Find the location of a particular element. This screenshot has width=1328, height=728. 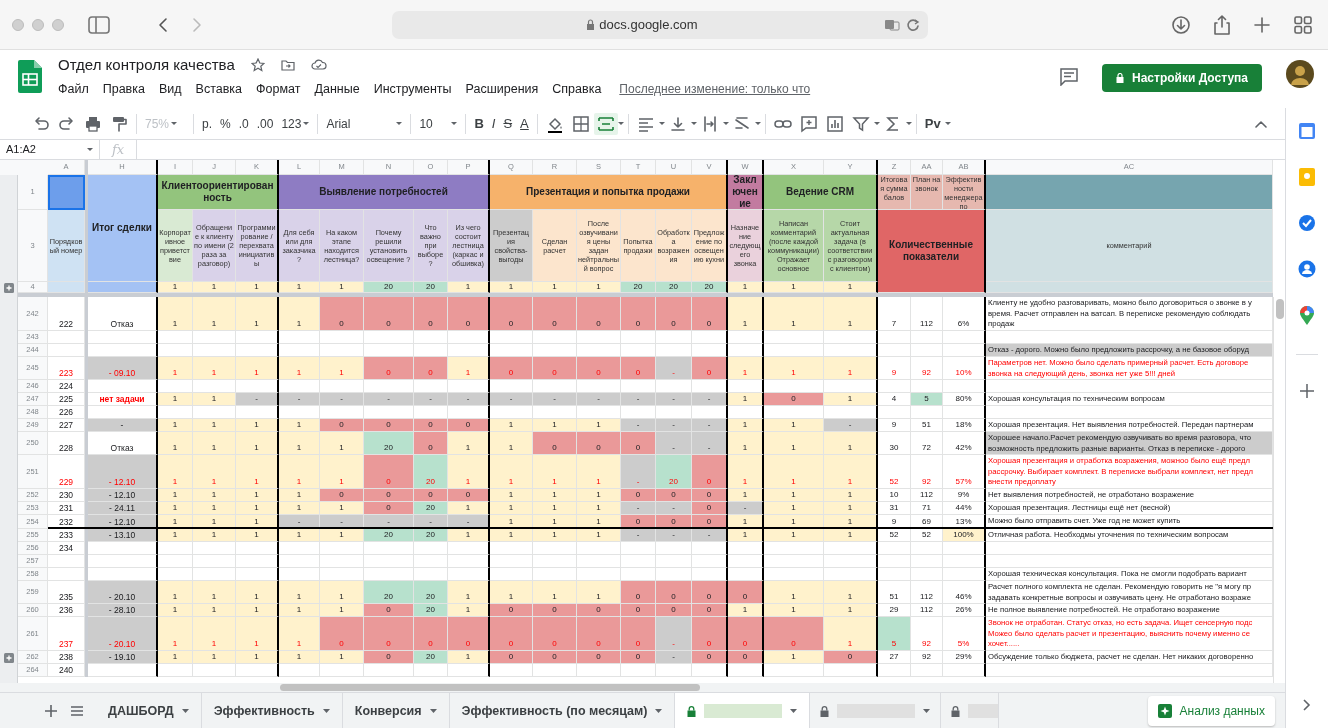

share-button: Настройки Доступа is located at coordinates (1182, 78).